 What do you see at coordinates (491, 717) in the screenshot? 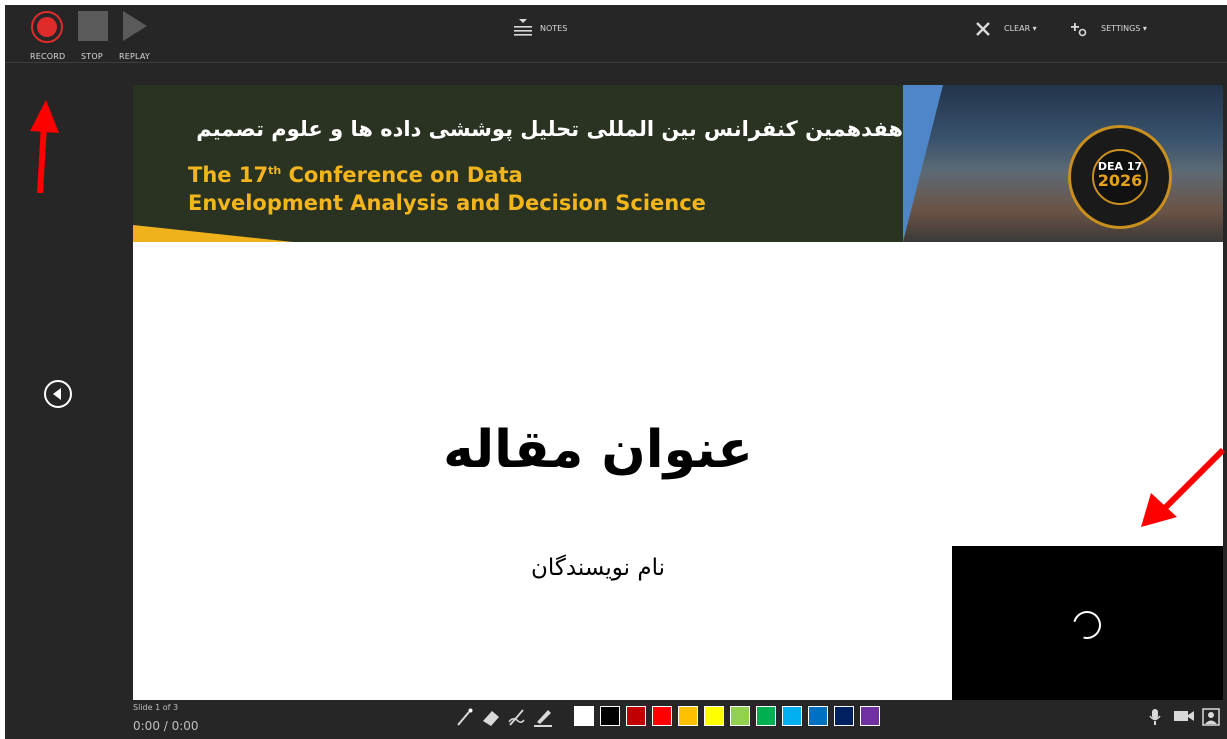
I see `eraser-icon` at bounding box center [491, 717].